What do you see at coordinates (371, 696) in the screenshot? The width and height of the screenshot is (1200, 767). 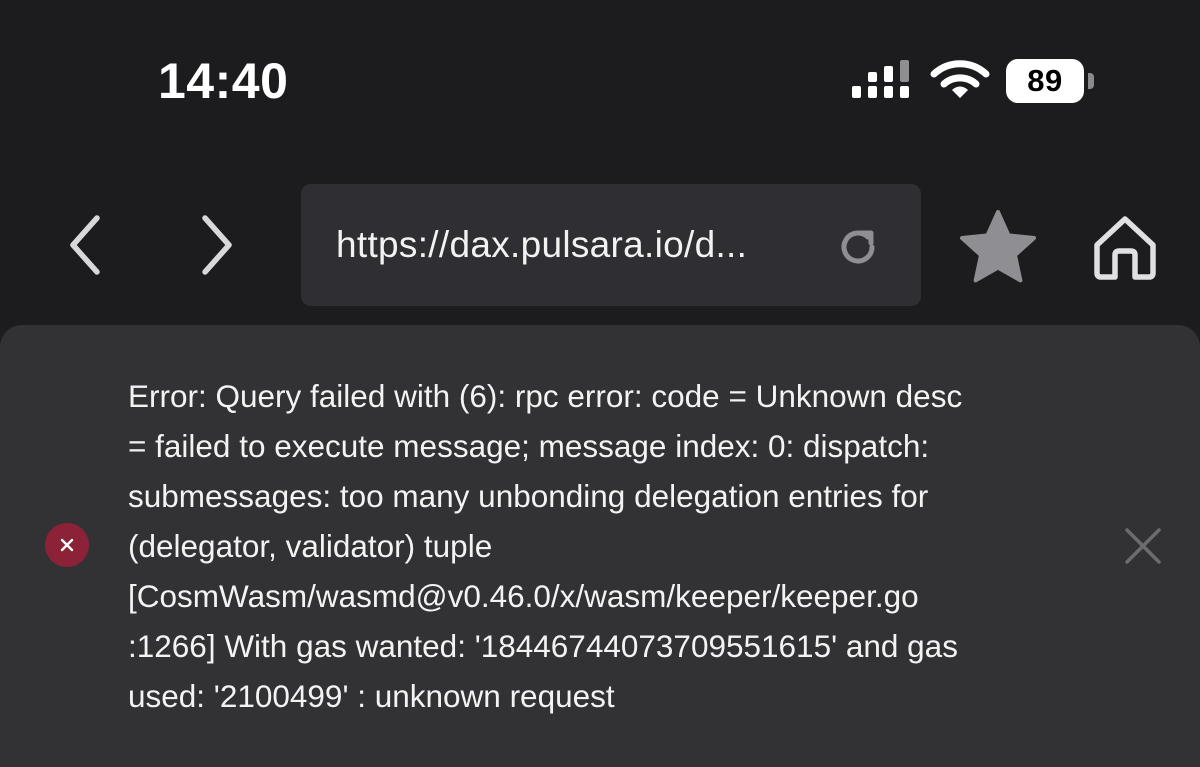 I see `error-line: used: '2100499' : unknown request` at bounding box center [371, 696].